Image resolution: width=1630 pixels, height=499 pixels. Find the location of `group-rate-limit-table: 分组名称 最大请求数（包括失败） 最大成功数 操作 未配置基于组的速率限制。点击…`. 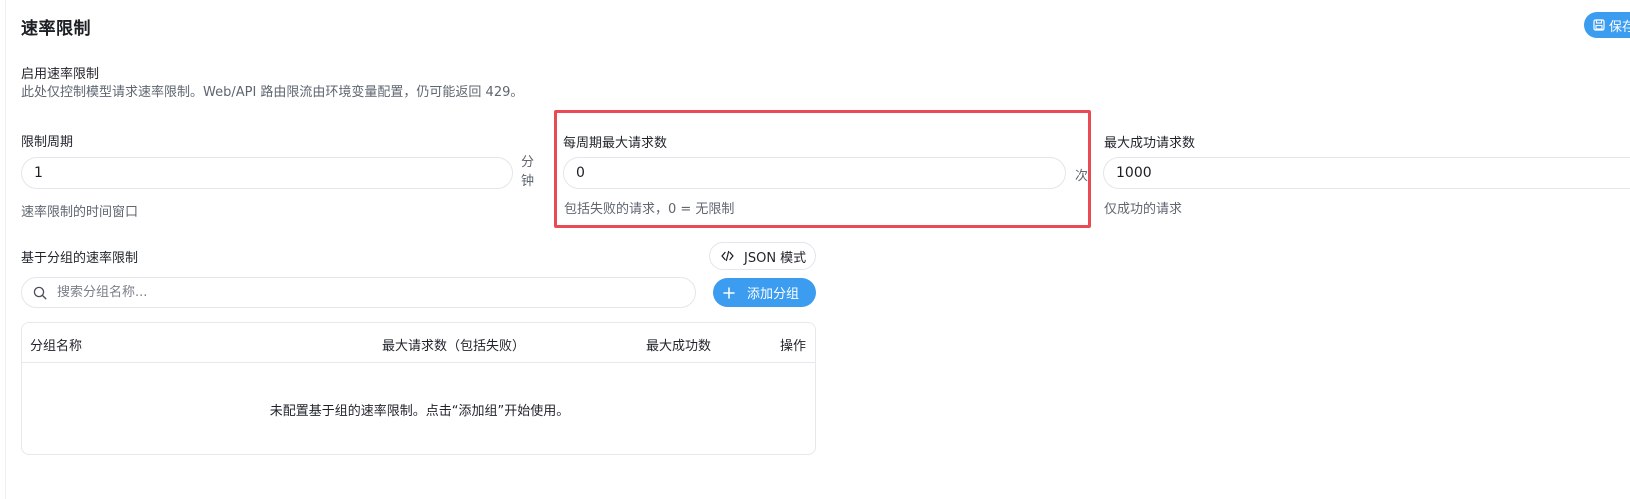

group-rate-limit-table: 分组名称 最大请求数（包括失败） 最大成功数 操作 未配置基于组的速率限制。点击… is located at coordinates (418, 388).